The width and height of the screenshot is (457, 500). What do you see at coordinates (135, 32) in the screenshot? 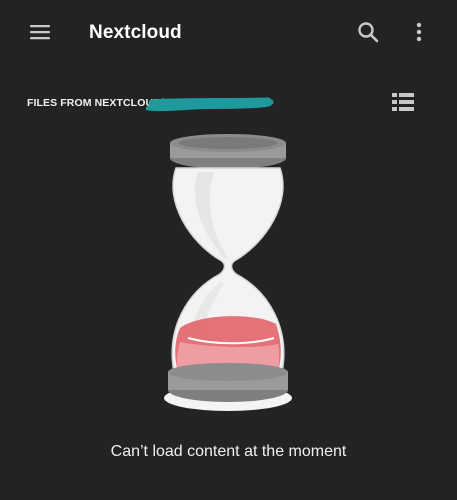
I see `app-title: Nextcloud` at bounding box center [135, 32].